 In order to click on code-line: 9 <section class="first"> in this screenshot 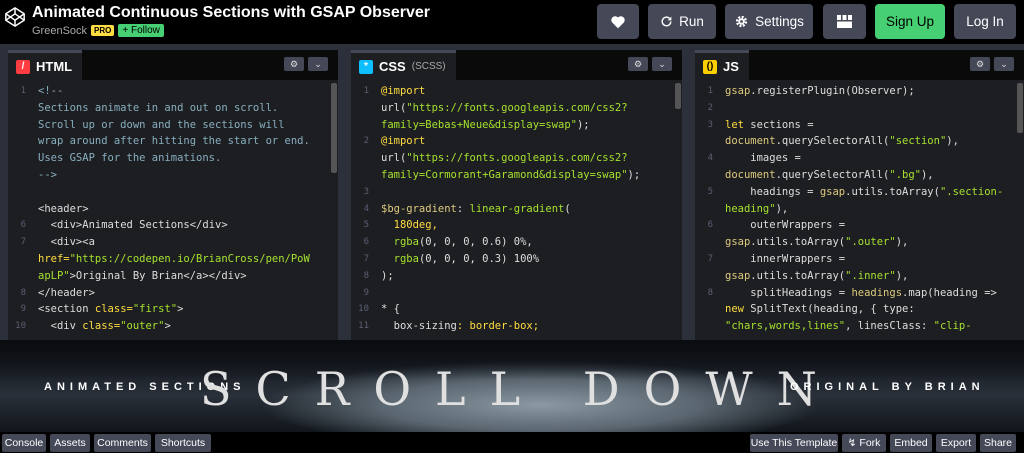, I will do `click(169, 309)`.